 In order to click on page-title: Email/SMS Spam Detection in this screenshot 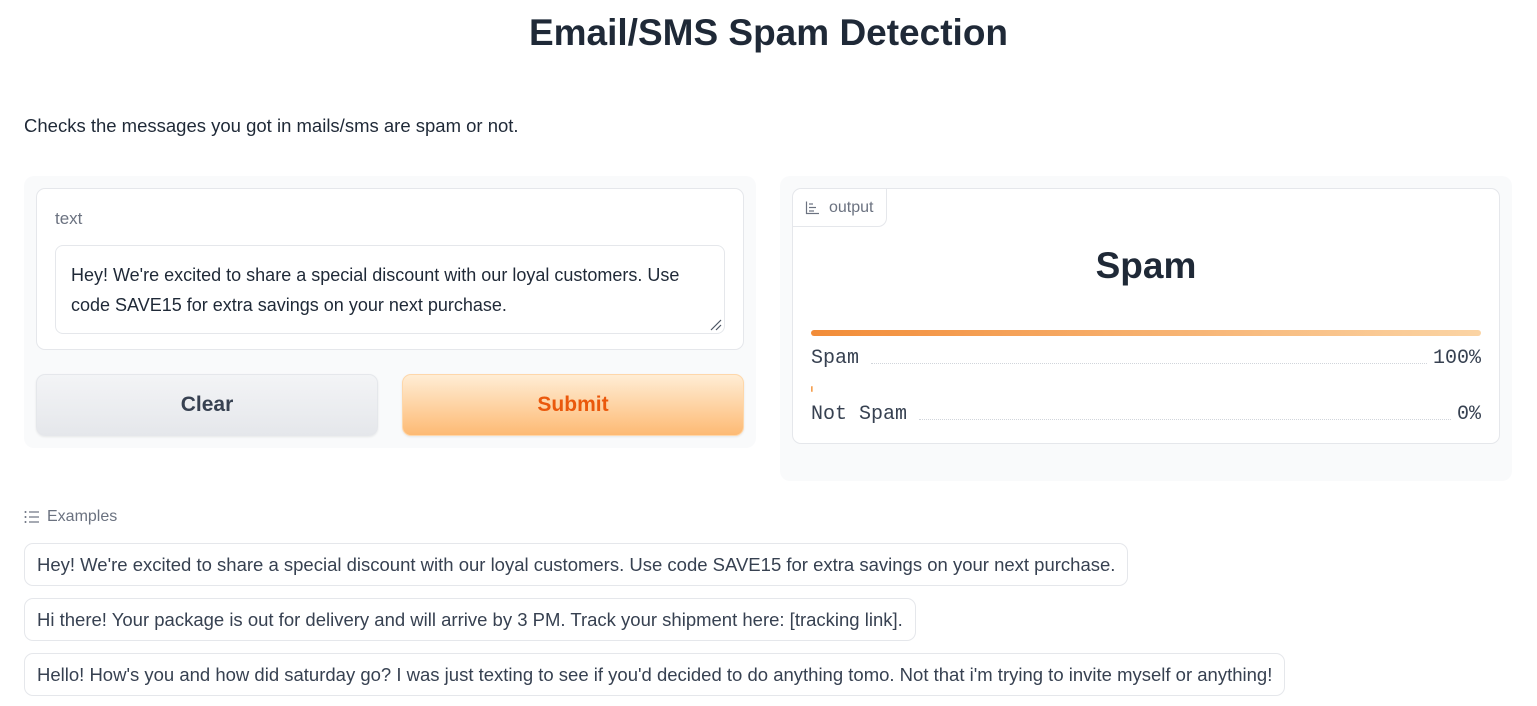, I will do `click(768, 32)`.